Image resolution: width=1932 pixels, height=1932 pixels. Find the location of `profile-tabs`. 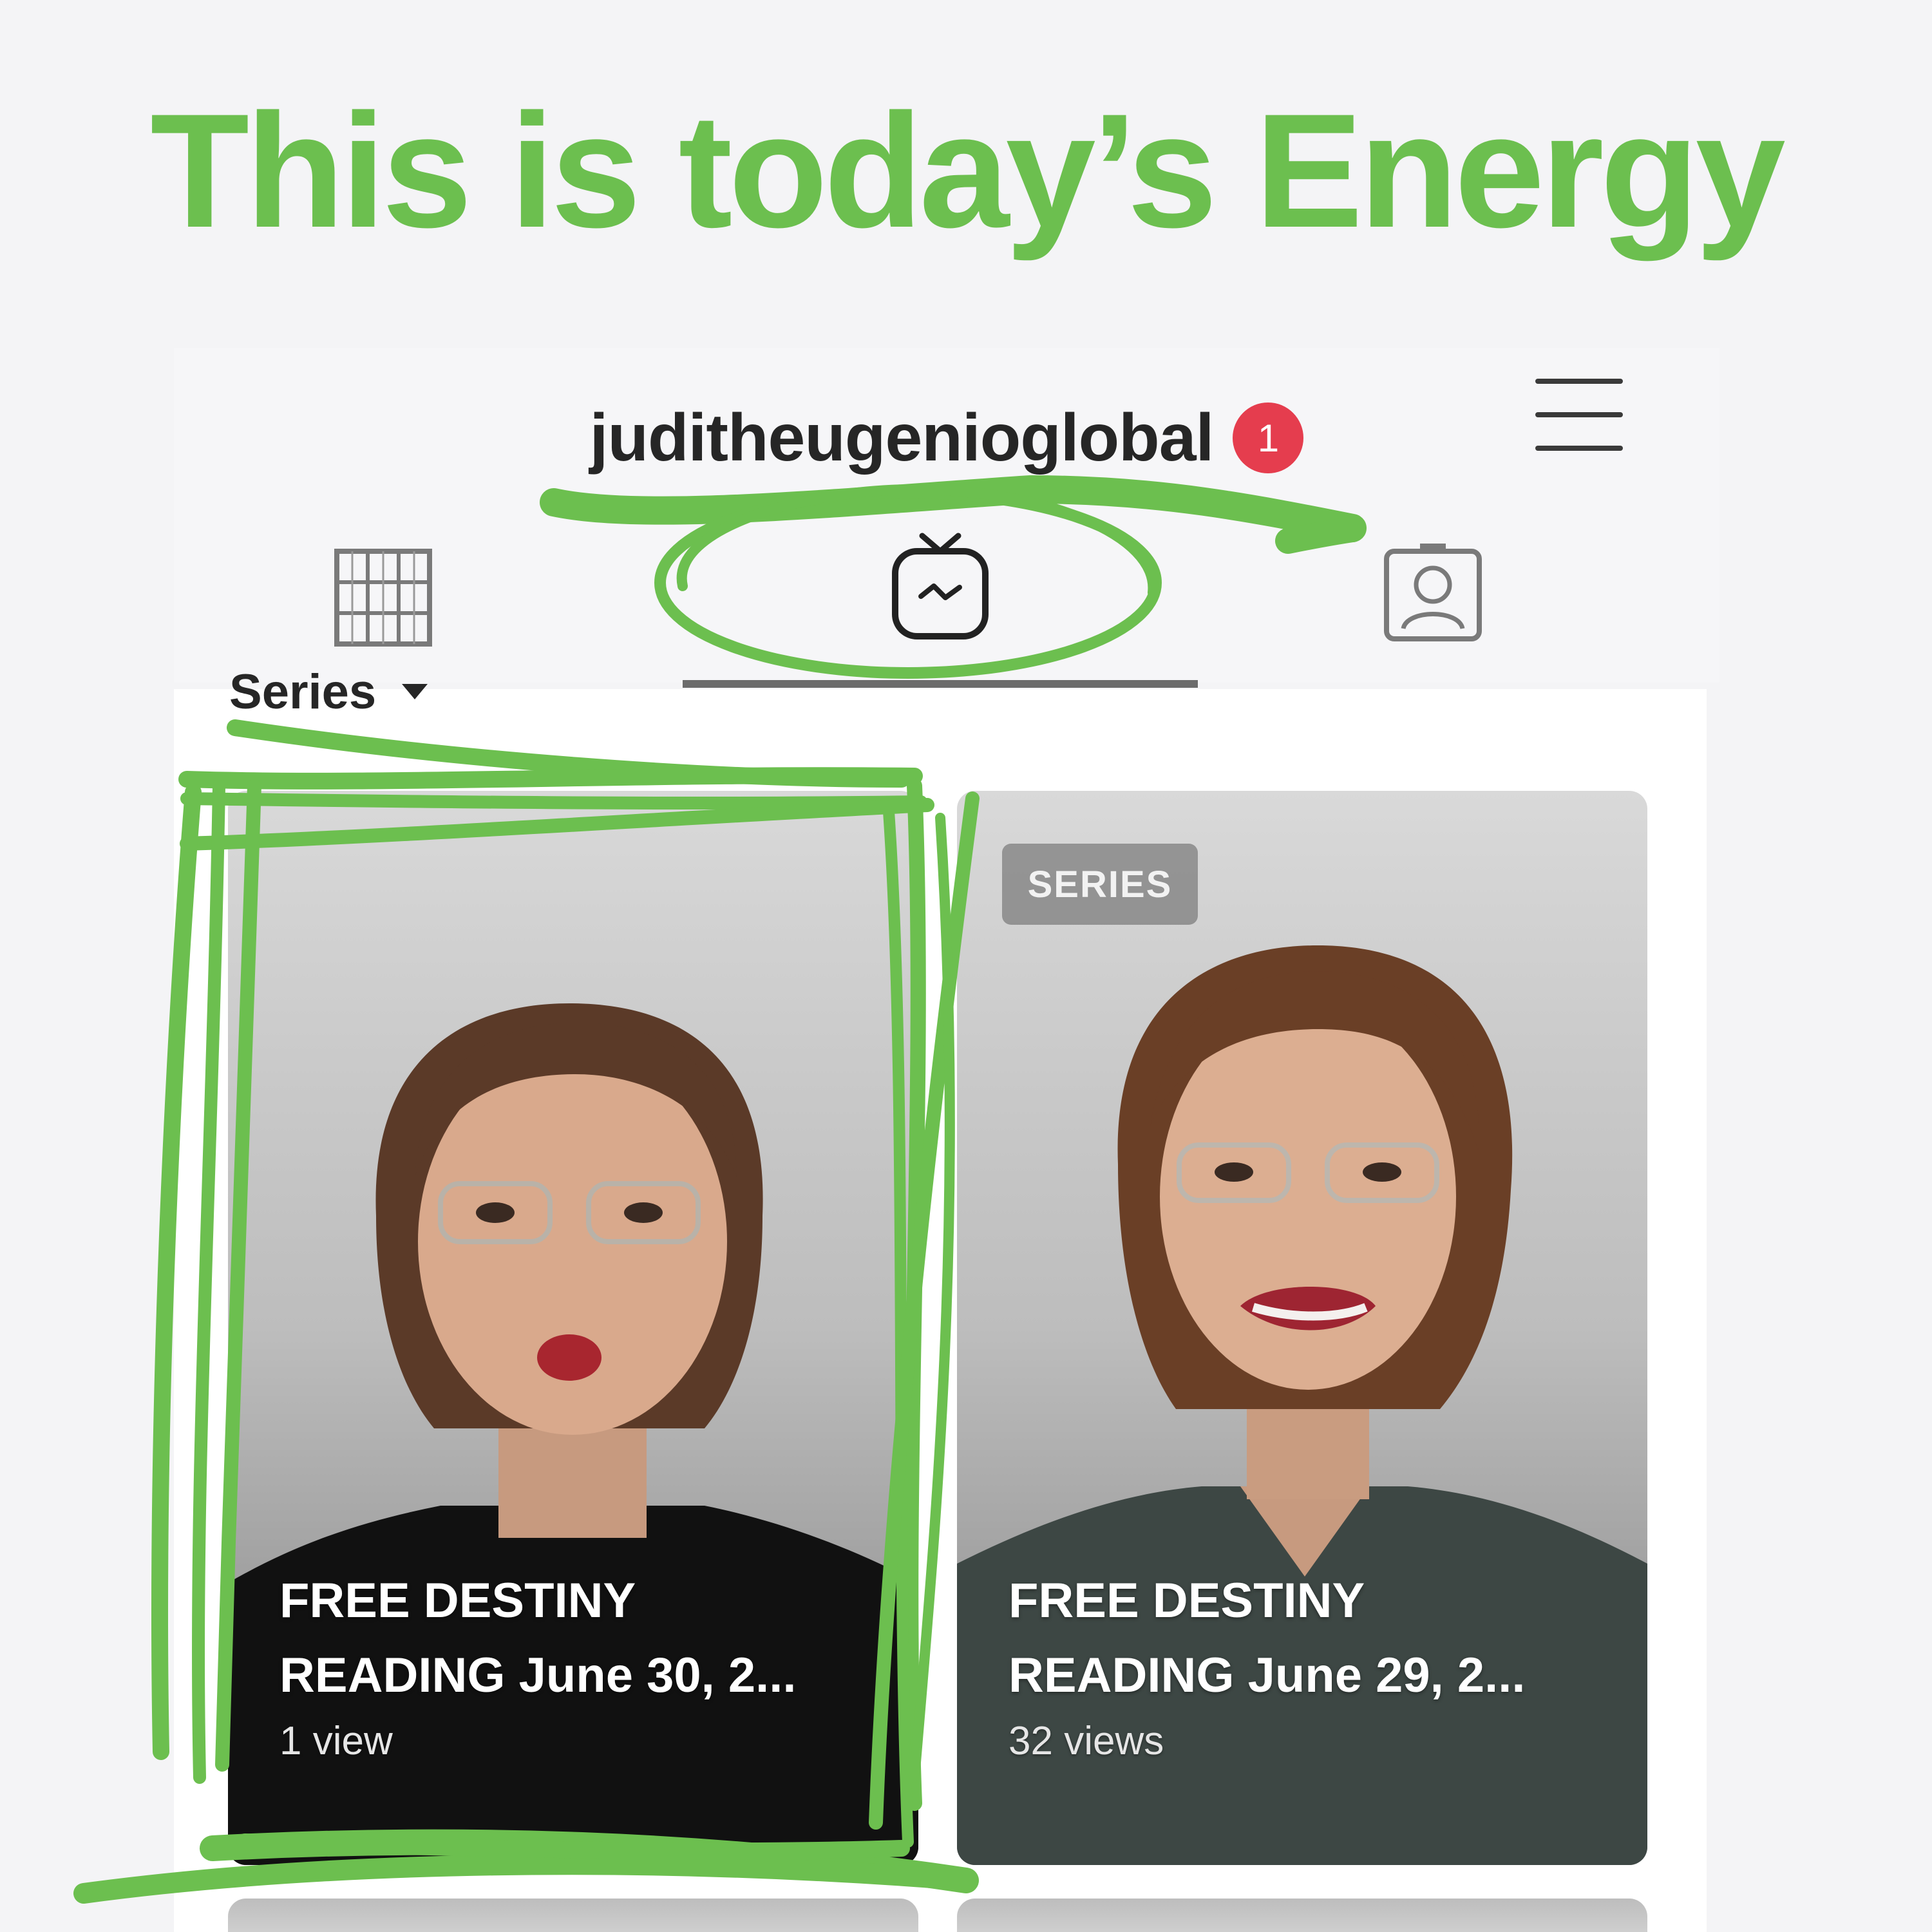

profile-tabs is located at coordinates (946, 608).